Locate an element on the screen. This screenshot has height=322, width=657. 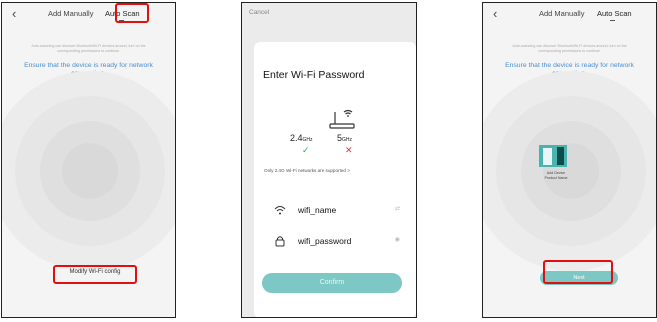
band-5-unit: GHz is located at coordinates (347, 140).